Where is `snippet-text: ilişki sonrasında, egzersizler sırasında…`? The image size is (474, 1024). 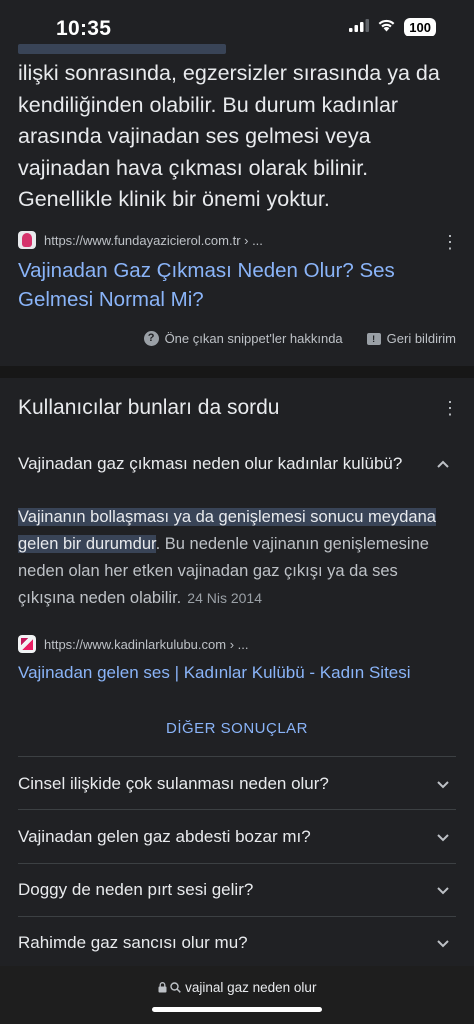
snippet-text: ilişki sonrasında, egzersizler sırasında… is located at coordinates (229, 136).